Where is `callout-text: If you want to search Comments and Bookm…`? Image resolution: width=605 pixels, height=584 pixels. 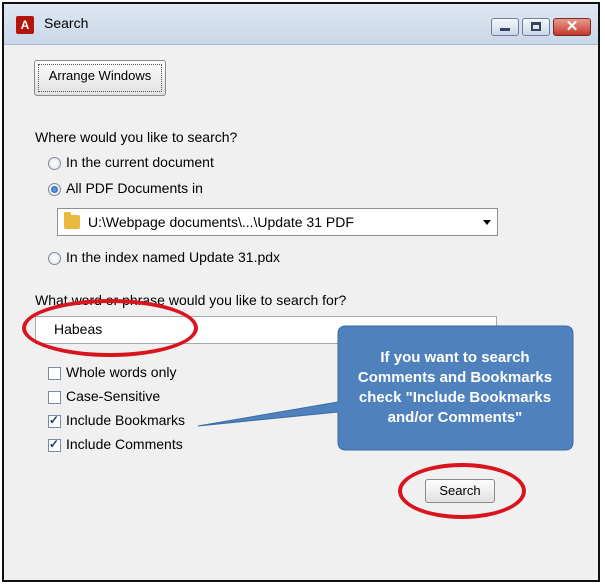
callout-text: If you want to search Comments and Bookm… is located at coordinates (455, 387).